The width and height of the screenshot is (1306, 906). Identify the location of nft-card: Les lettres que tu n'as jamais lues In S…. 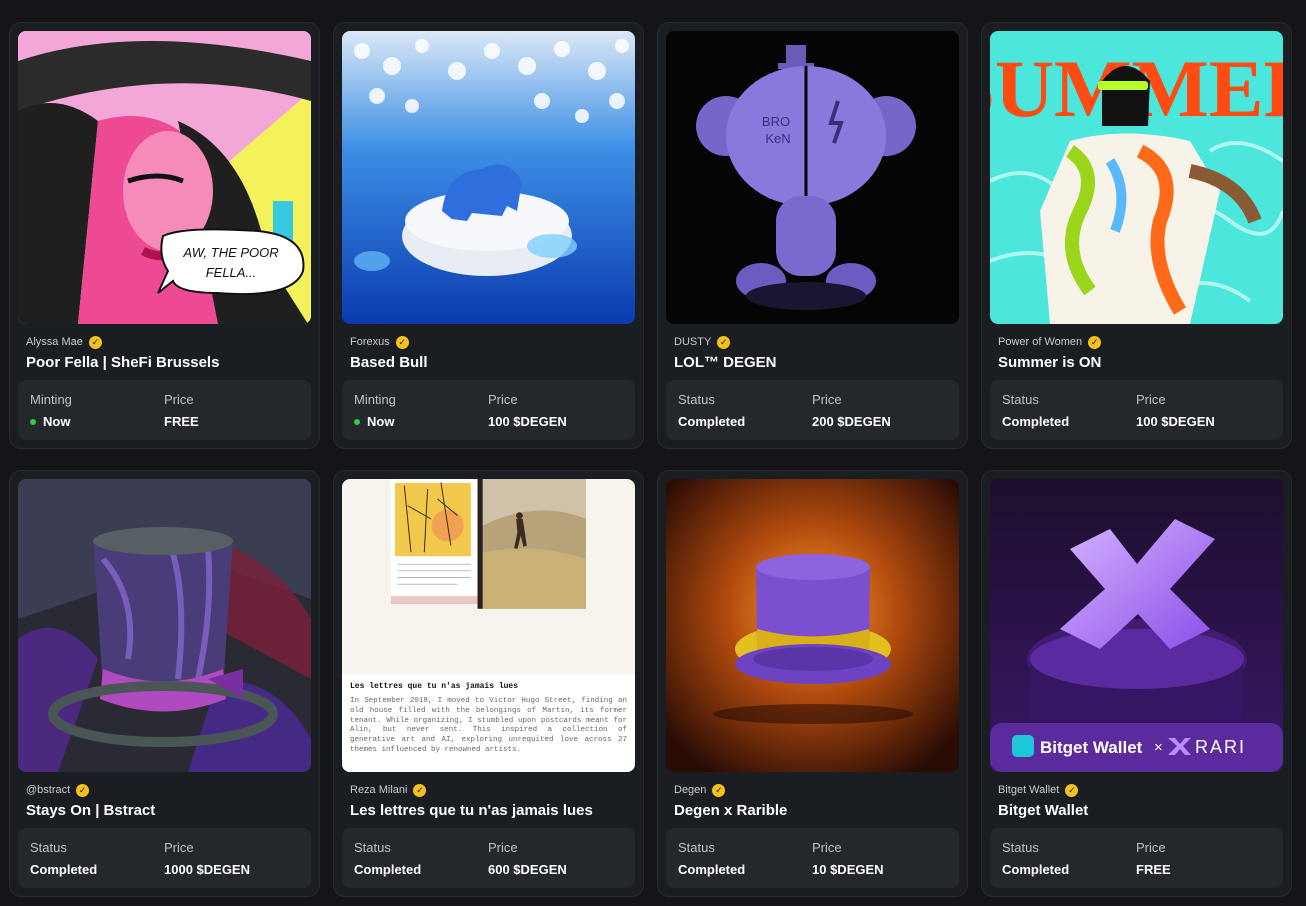
(488, 683).